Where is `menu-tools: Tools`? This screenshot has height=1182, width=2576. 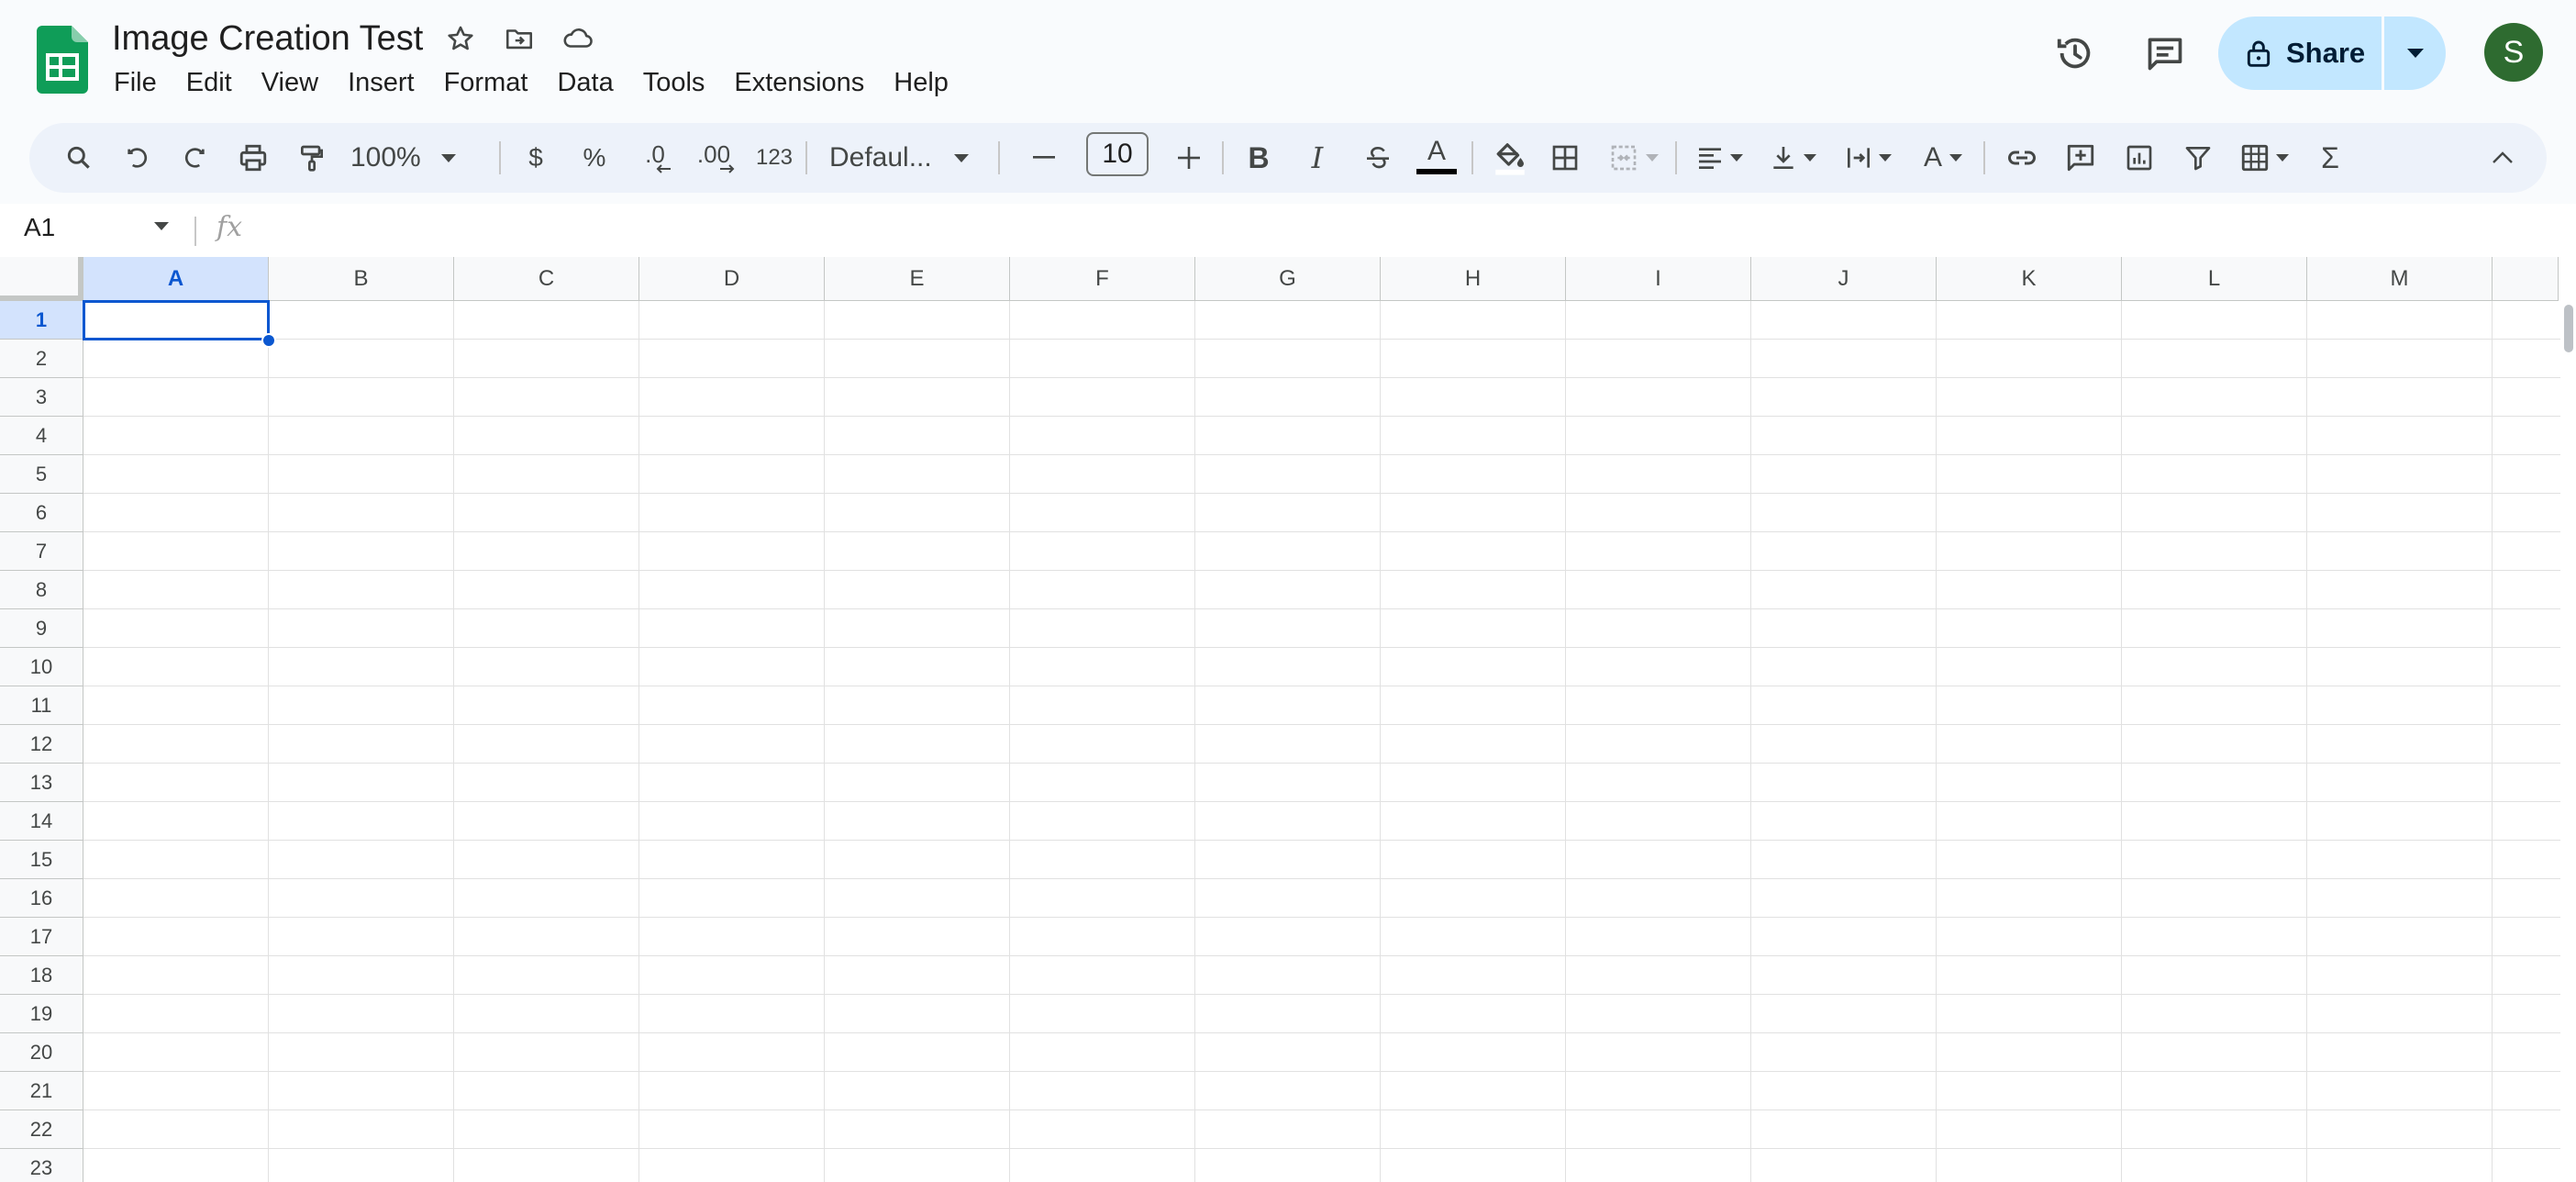
menu-tools: Tools is located at coordinates (674, 83).